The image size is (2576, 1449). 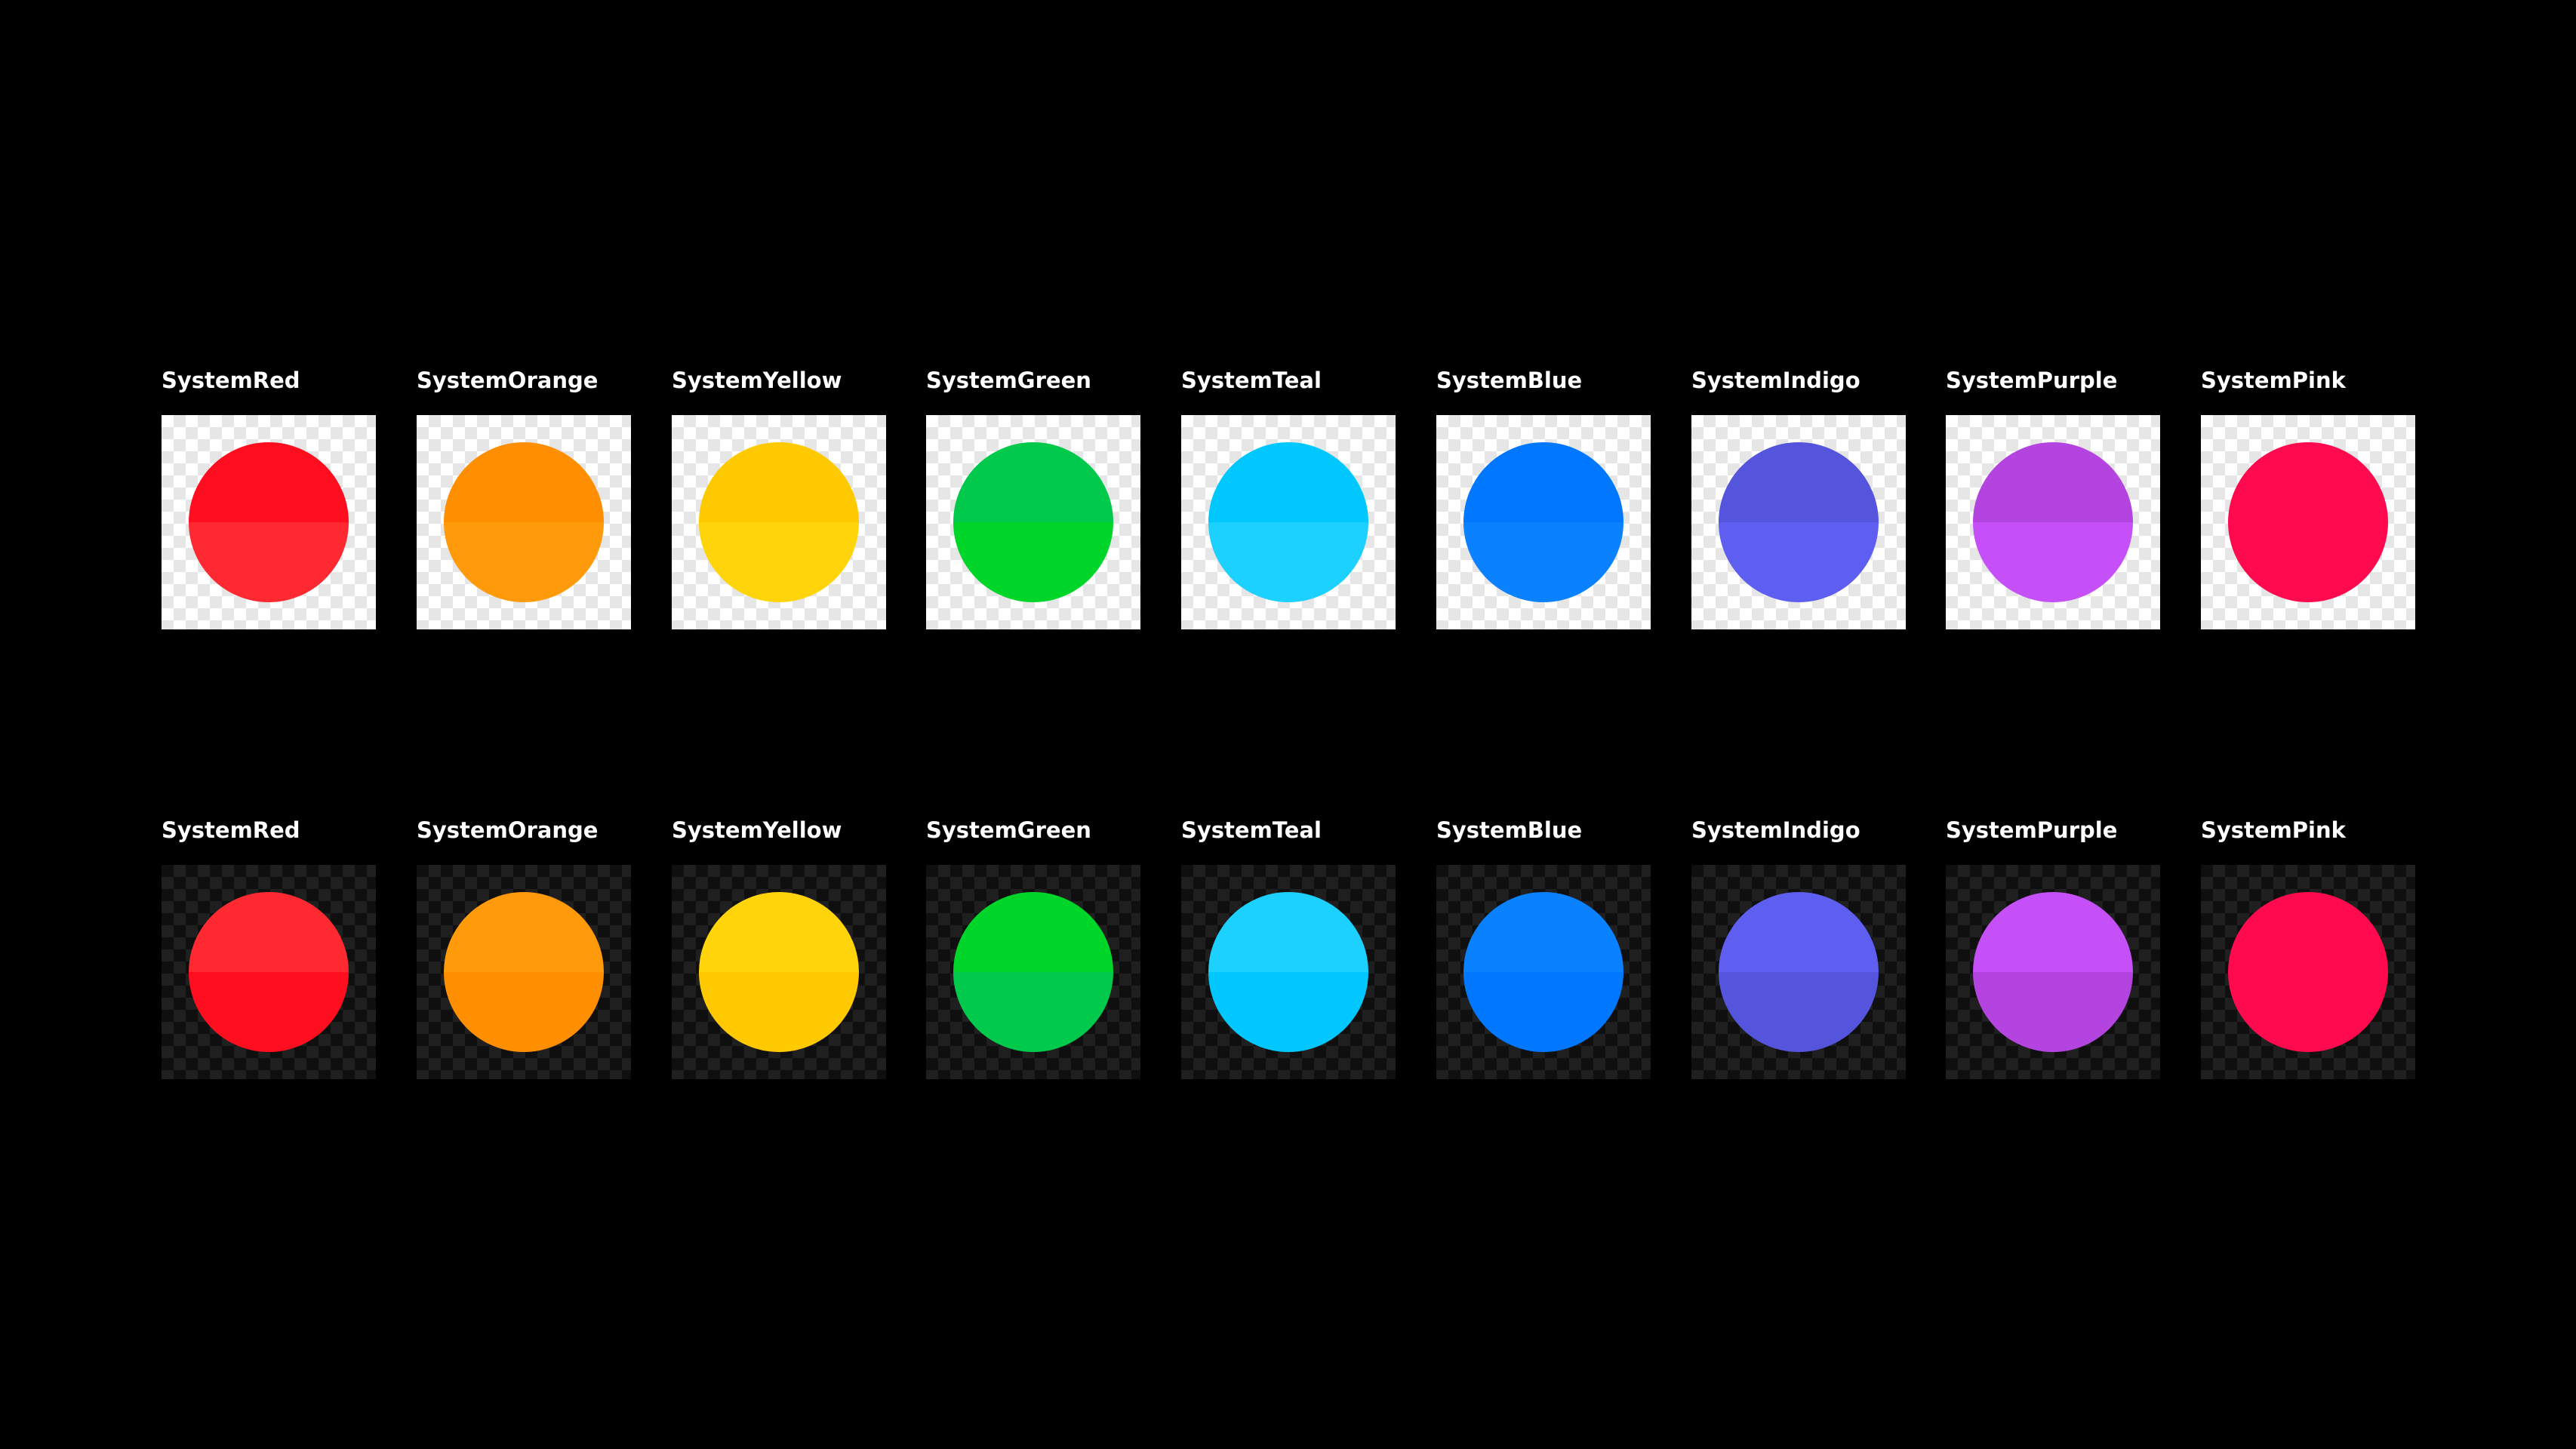 What do you see at coordinates (1008, 380) in the screenshot?
I see `swatch-label: SystemGreen` at bounding box center [1008, 380].